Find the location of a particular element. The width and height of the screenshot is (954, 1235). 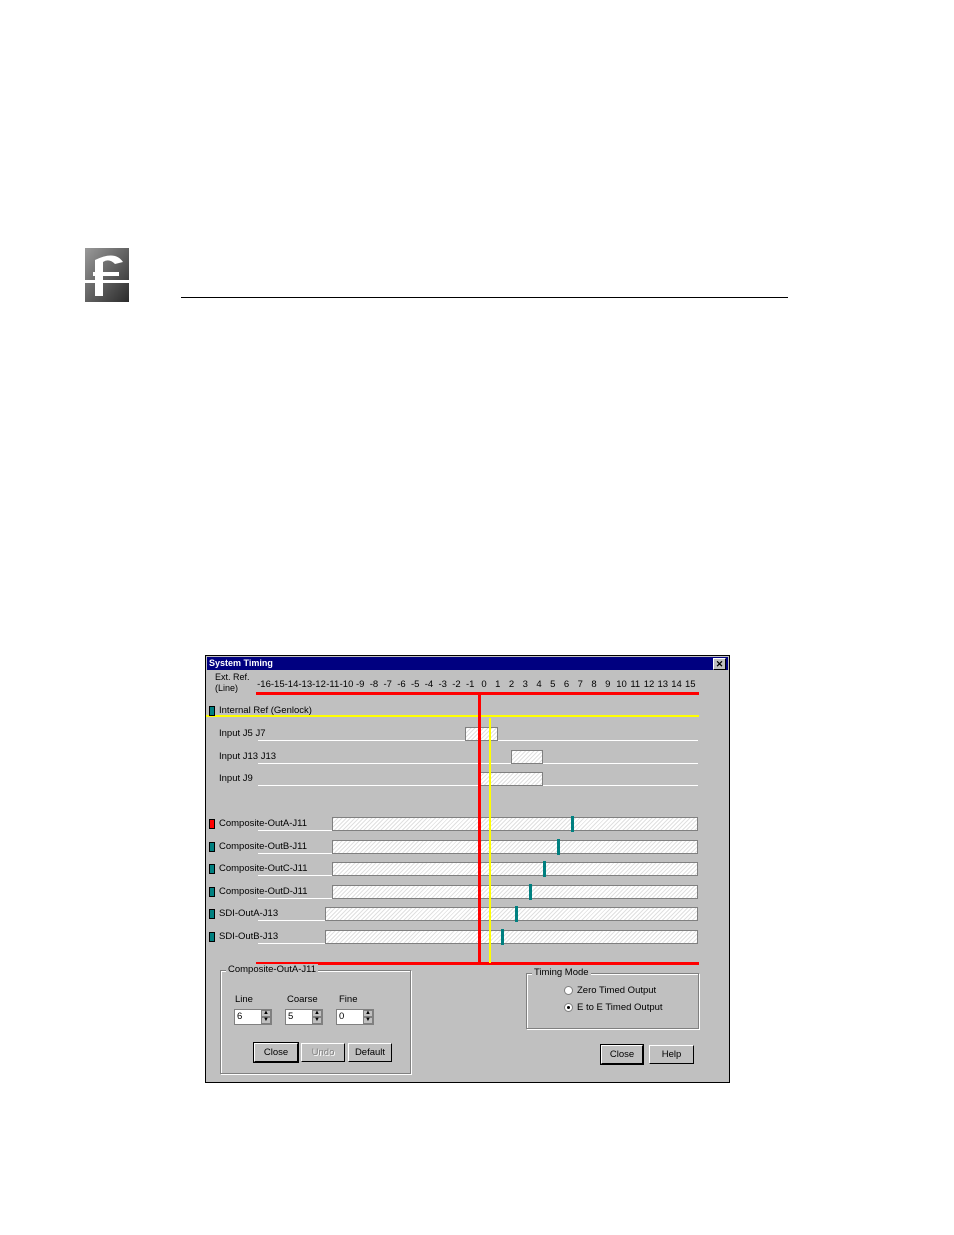

line-up-icon: ▲ is located at coordinates (266, 1013).